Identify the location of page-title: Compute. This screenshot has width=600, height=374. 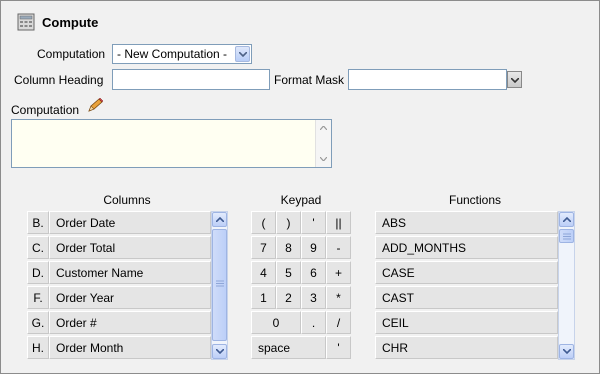
(70, 22).